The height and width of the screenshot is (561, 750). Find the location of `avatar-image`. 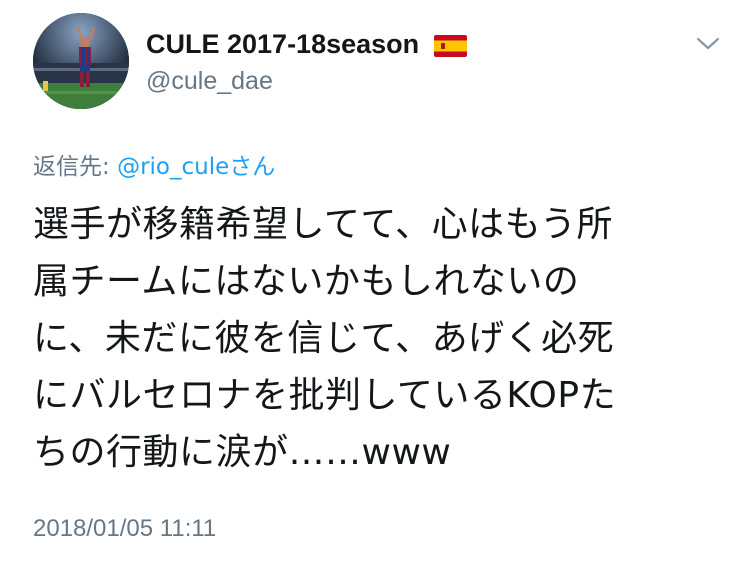

avatar-image is located at coordinates (81, 61).